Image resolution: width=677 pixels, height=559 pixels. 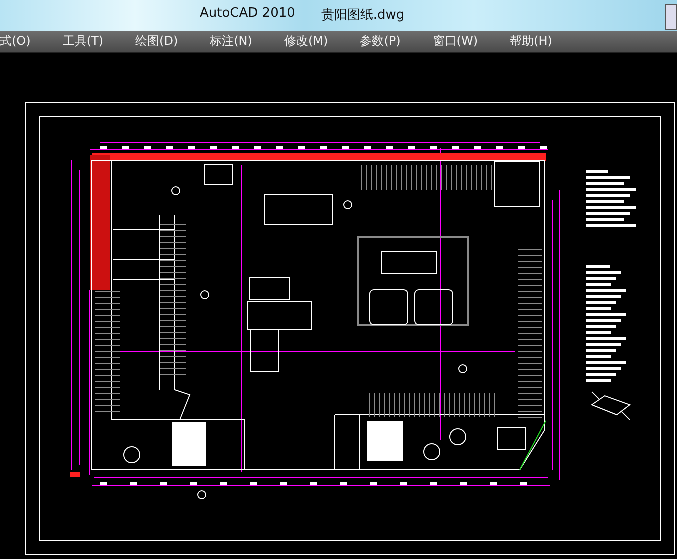 What do you see at coordinates (363, 15) in the screenshot?
I see `file-name: 贵阳图纸.dwg` at bounding box center [363, 15].